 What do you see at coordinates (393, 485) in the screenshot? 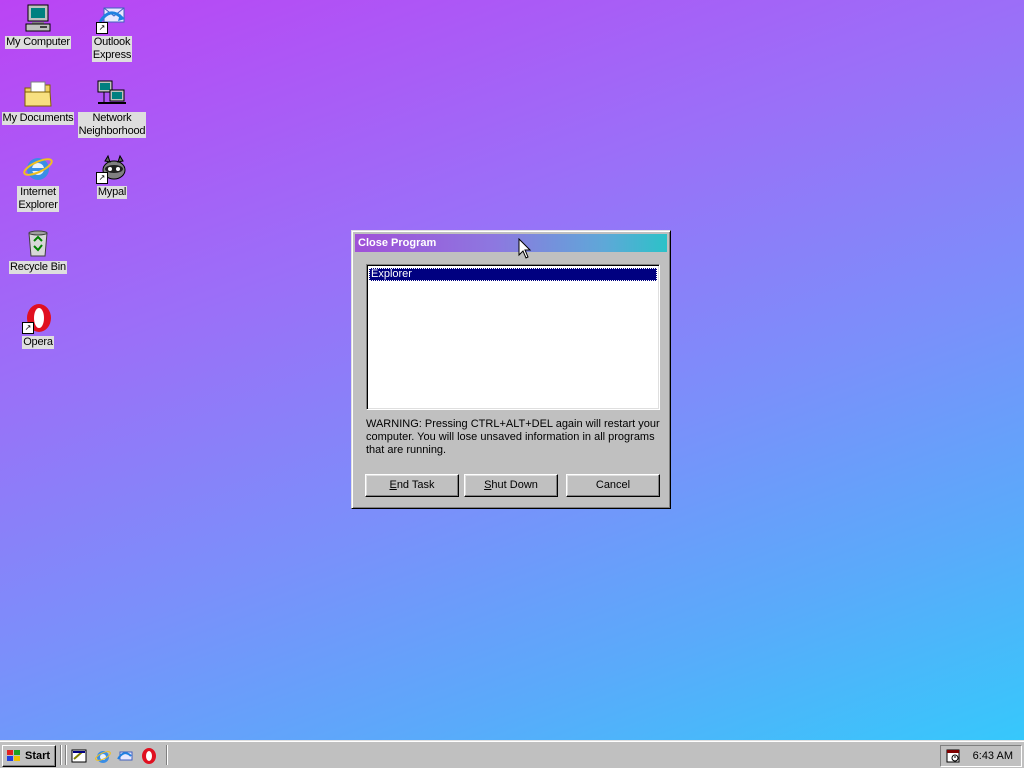
I see `end-task-mnemonic: E` at bounding box center [393, 485].